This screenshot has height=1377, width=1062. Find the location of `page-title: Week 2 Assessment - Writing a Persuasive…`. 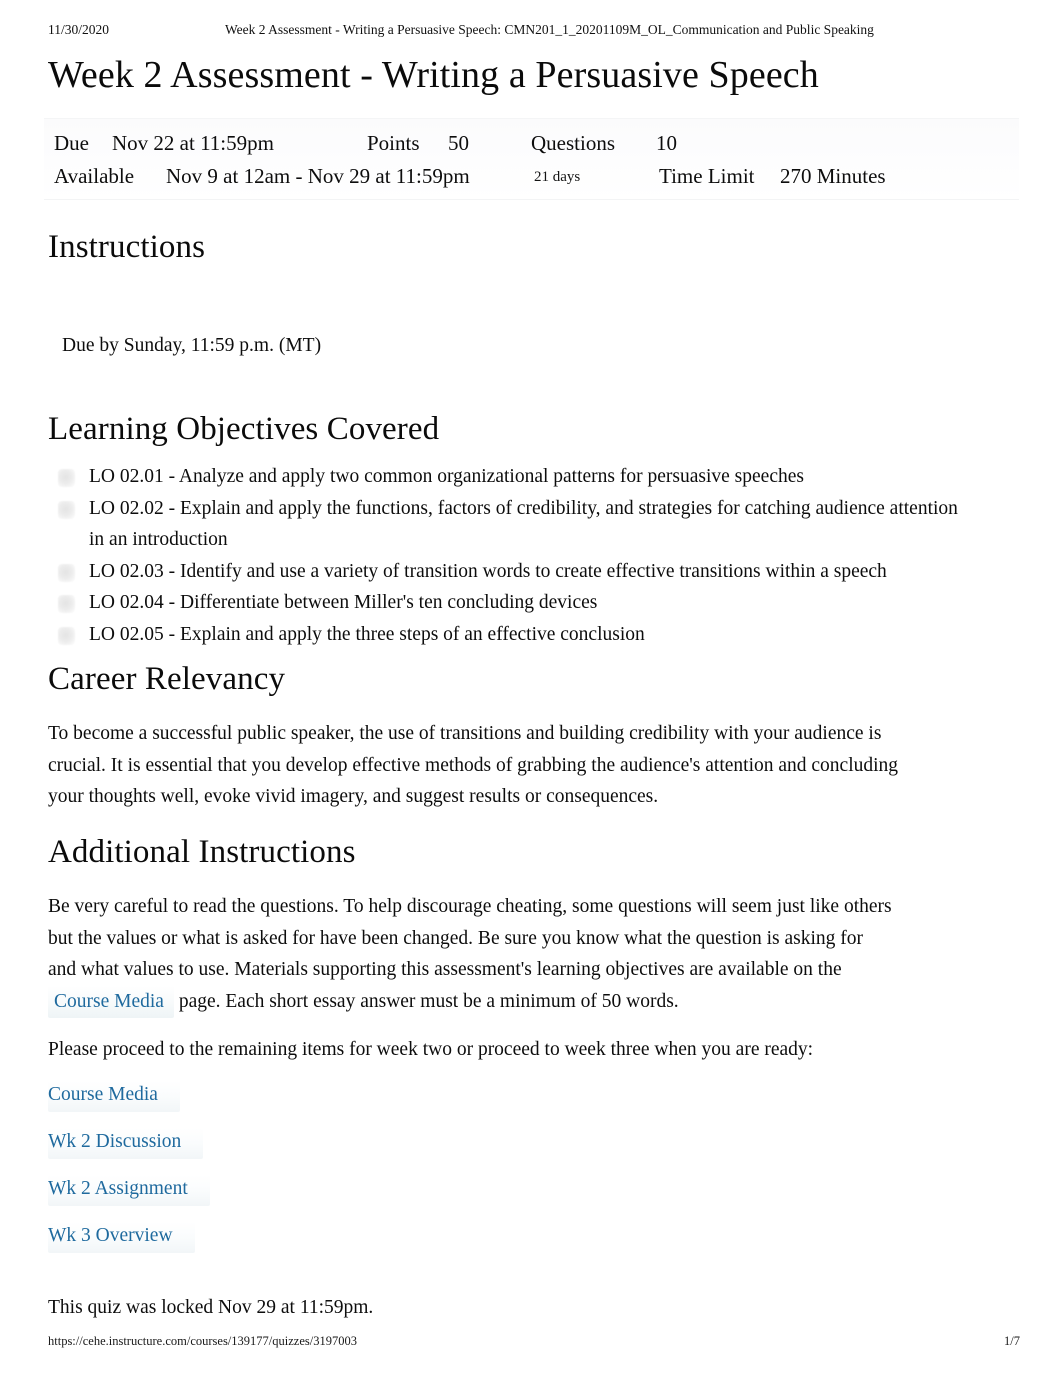

page-title: Week 2 Assessment - Writing a Persuasive… is located at coordinates (433, 75).